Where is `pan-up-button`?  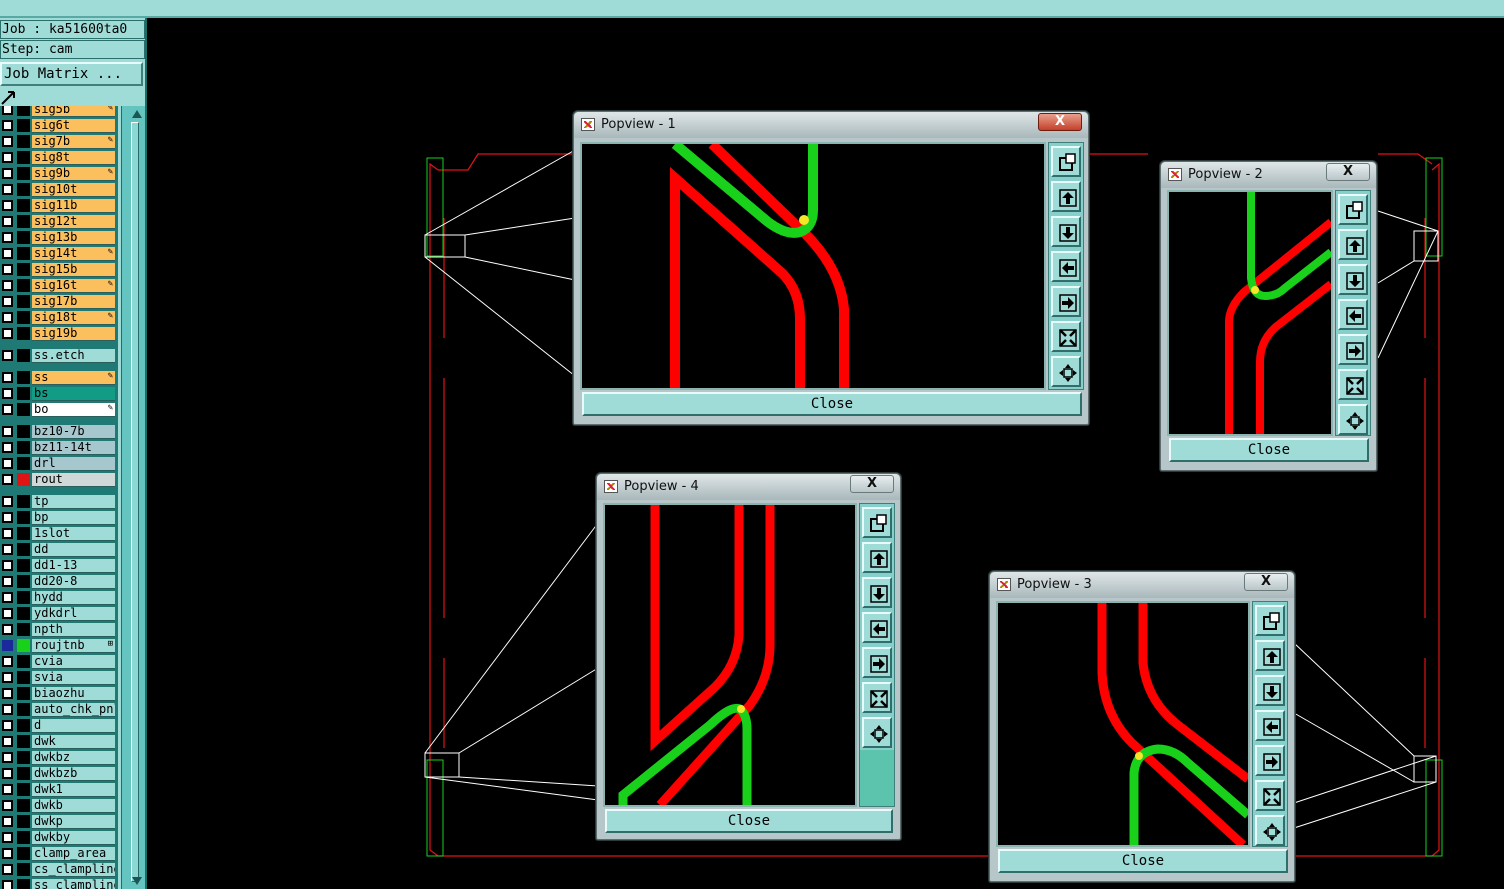 pan-up-button is located at coordinates (1353, 244).